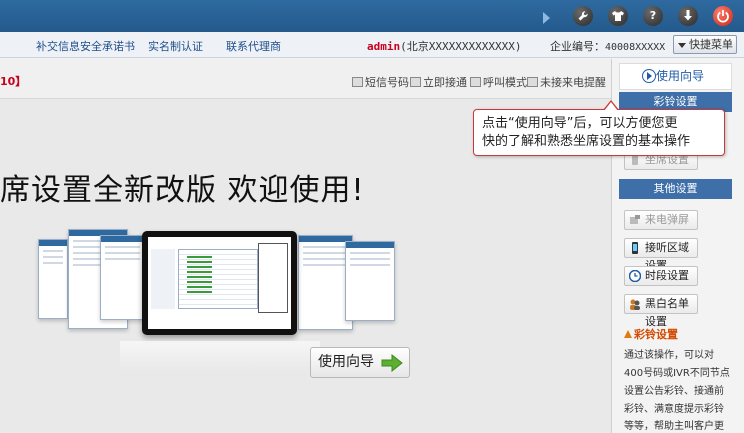 The height and width of the screenshot is (433, 744). What do you see at coordinates (273, 278) in the screenshot?
I see `screen-popup` at bounding box center [273, 278].